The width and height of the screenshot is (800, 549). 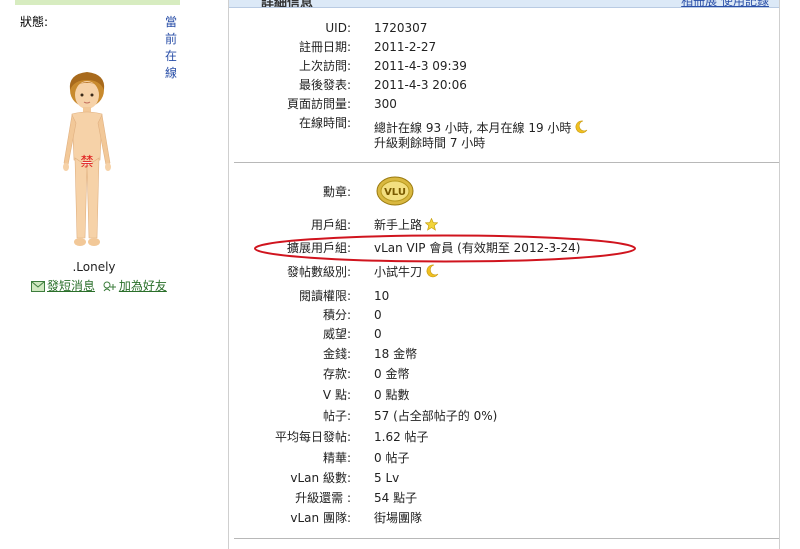 I want to click on highlight-ellipse, so click(x=445, y=248).